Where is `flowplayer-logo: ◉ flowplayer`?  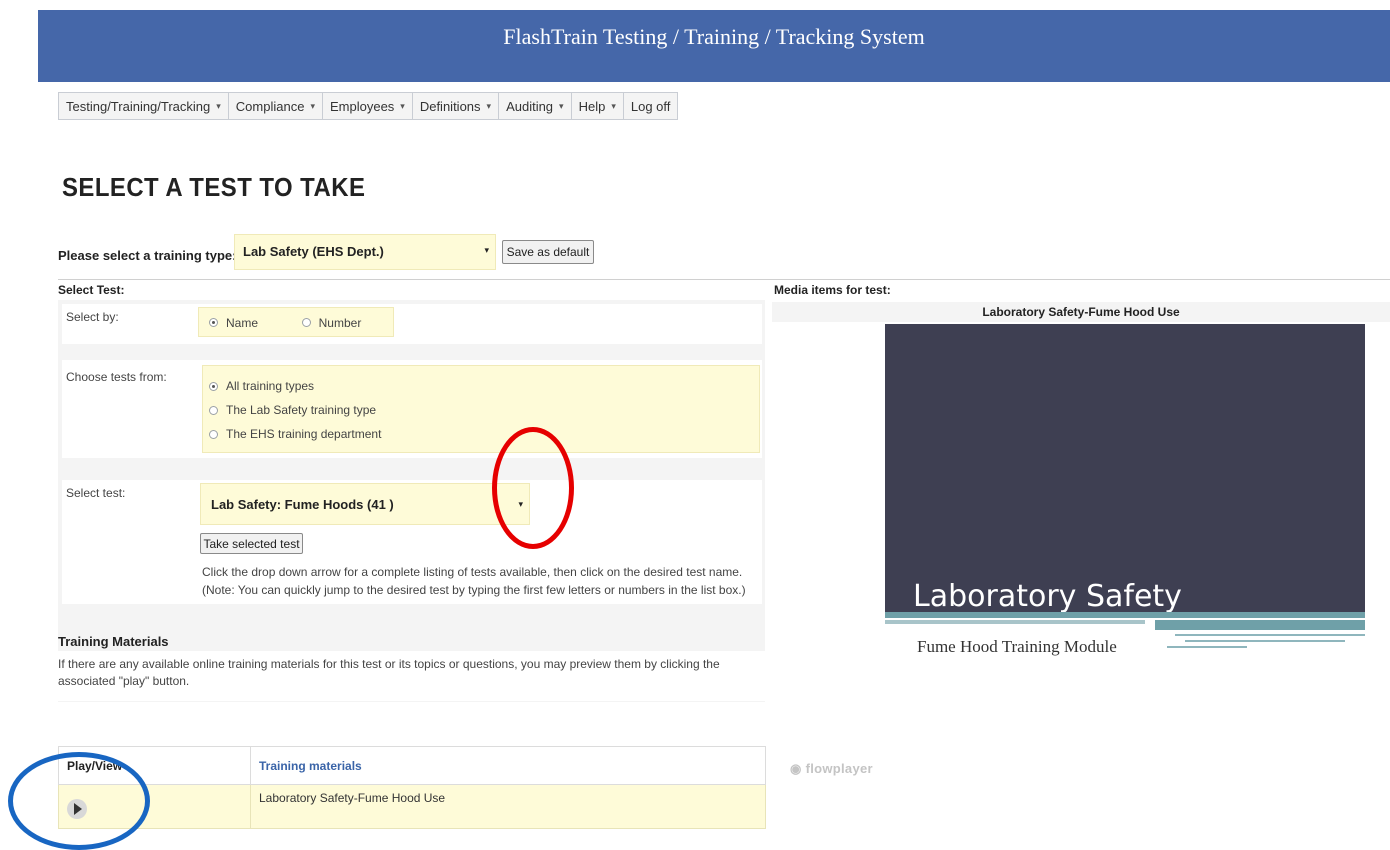 flowplayer-logo: ◉ flowplayer is located at coordinates (831, 769).